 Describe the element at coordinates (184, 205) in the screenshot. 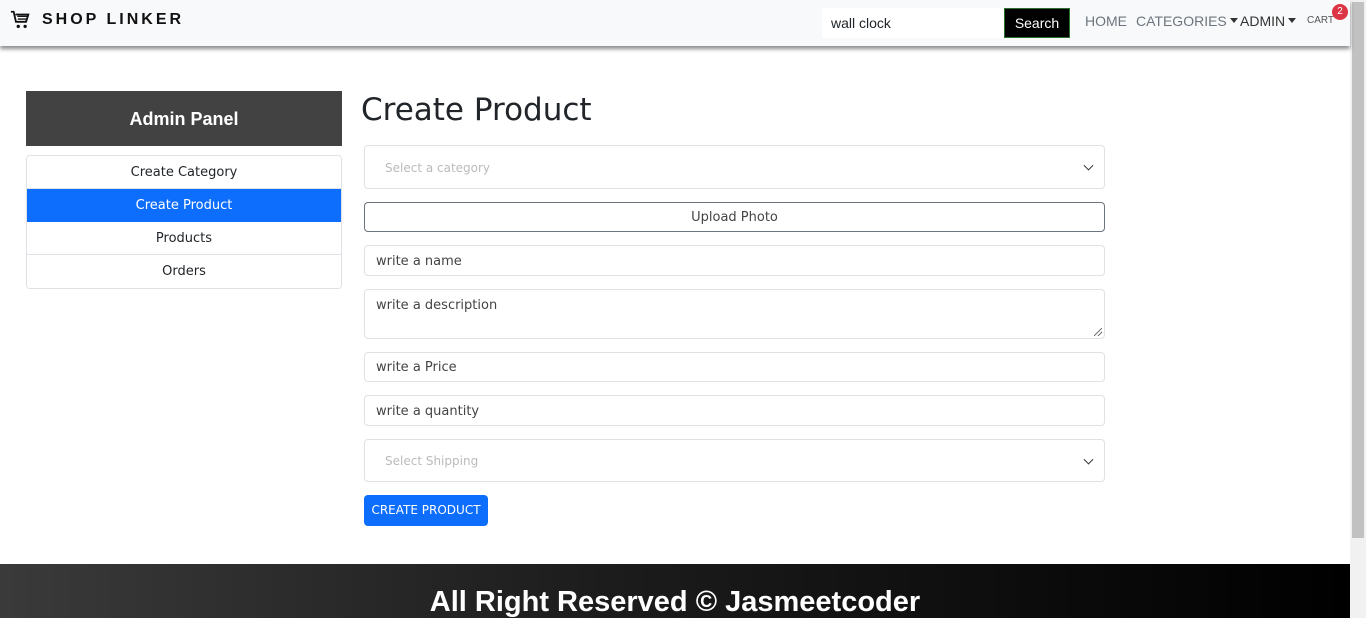

I see `menu-item-create-product: Create Product` at that location.